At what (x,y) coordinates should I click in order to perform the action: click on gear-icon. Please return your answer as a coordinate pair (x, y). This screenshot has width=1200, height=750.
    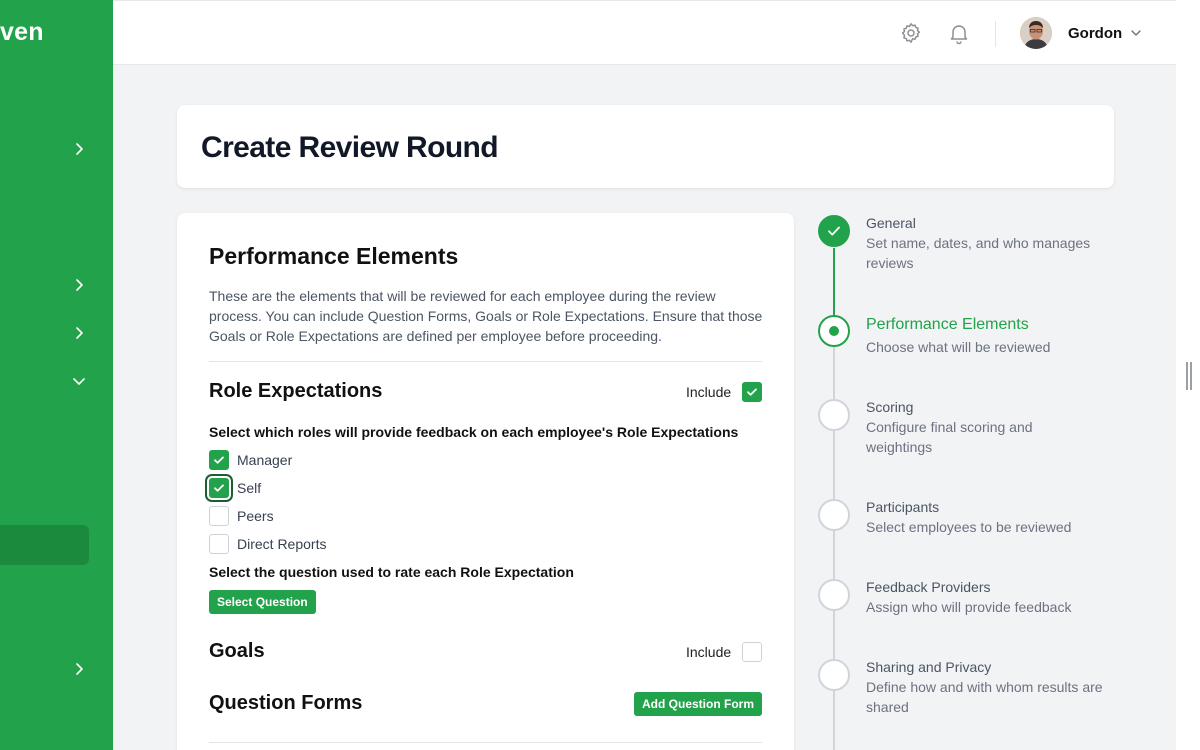
    Looking at the image, I should click on (911, 33).